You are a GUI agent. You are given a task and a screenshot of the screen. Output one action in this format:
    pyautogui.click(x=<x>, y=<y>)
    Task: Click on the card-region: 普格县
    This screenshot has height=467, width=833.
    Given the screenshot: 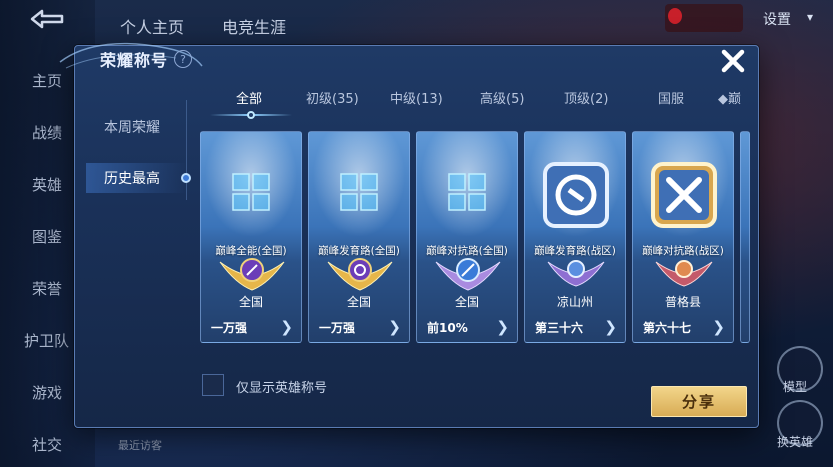 What is the action you would take?
    pyautogui.click(x=682, y=302)
    